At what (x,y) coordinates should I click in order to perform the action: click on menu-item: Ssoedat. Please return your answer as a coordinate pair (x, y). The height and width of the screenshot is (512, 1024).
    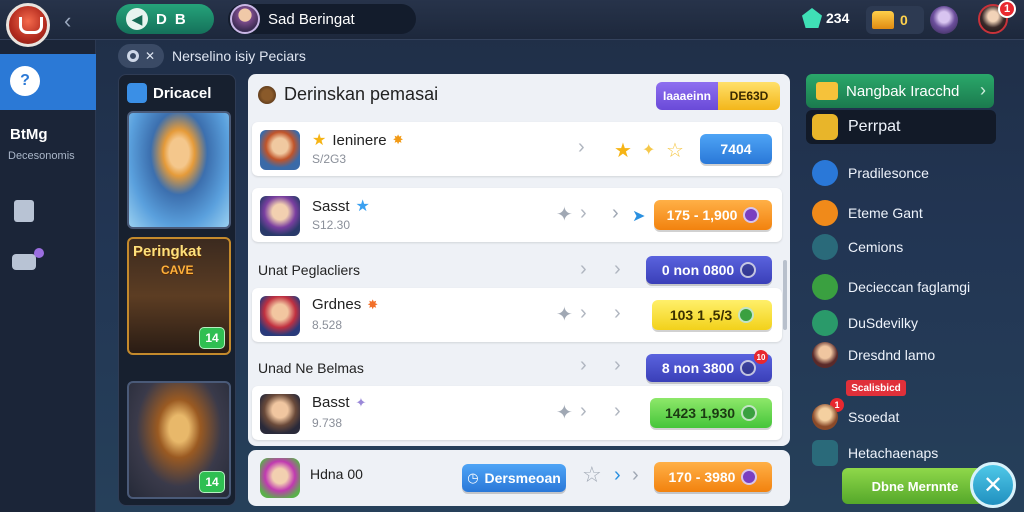
    Looking at the image, I should click on (901, 417).